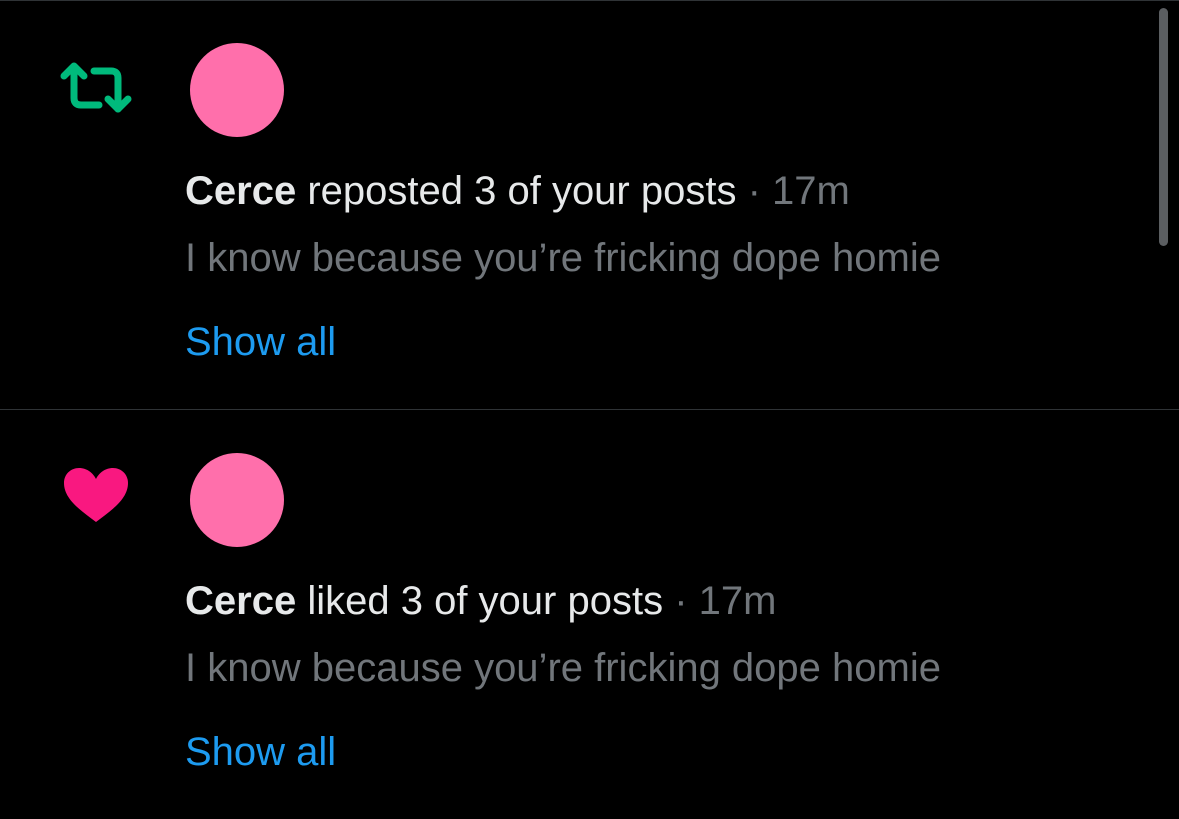  I want to click on notification-headline: Cerce liked 3 of your posts · 17m, so click(480, 601).